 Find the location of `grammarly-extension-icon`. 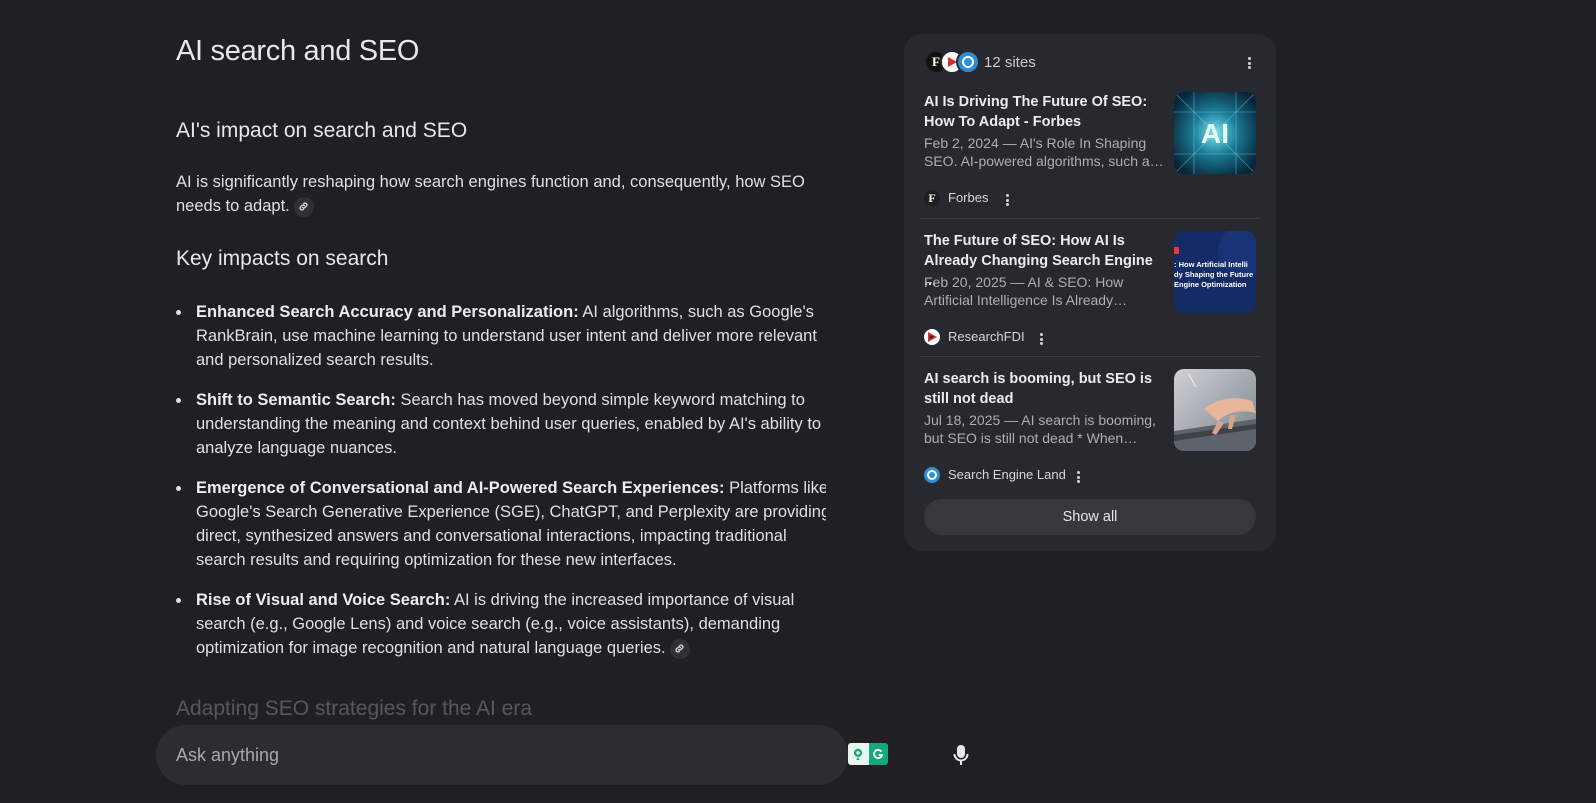

grammarly-extension-icon is located at coordinates (868, 754).